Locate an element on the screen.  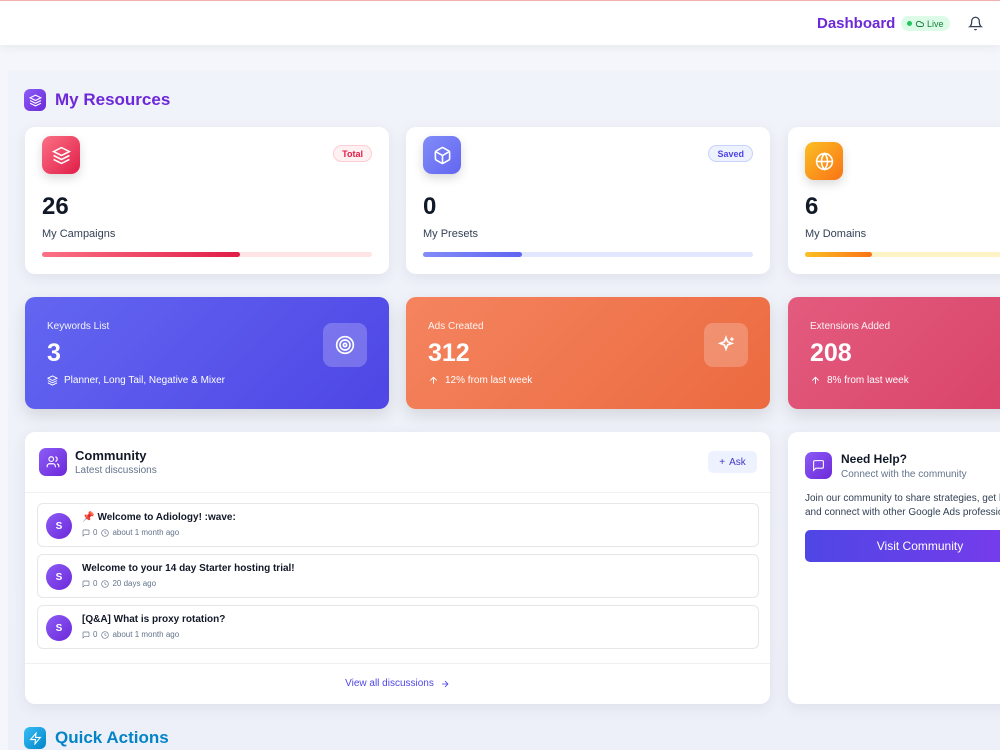
domains-count: 6 is located at coordinates (812, 206).